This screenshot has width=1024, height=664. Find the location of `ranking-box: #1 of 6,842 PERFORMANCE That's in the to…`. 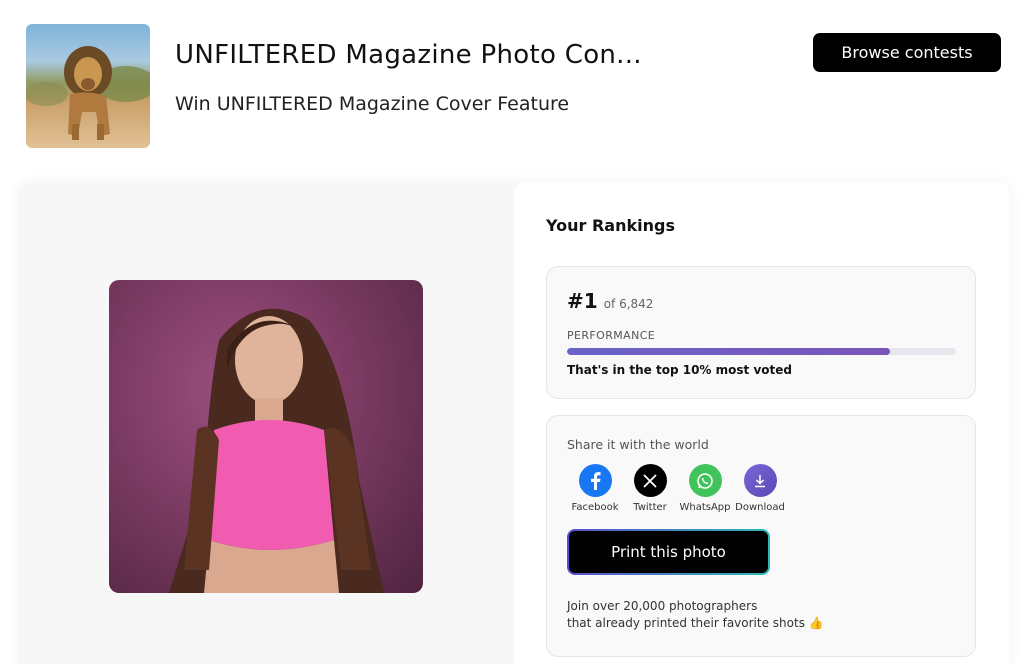

ranking-box: #1 of 6,842 PERFORMANCE That's in the to… is located at coordinates (761, 332).